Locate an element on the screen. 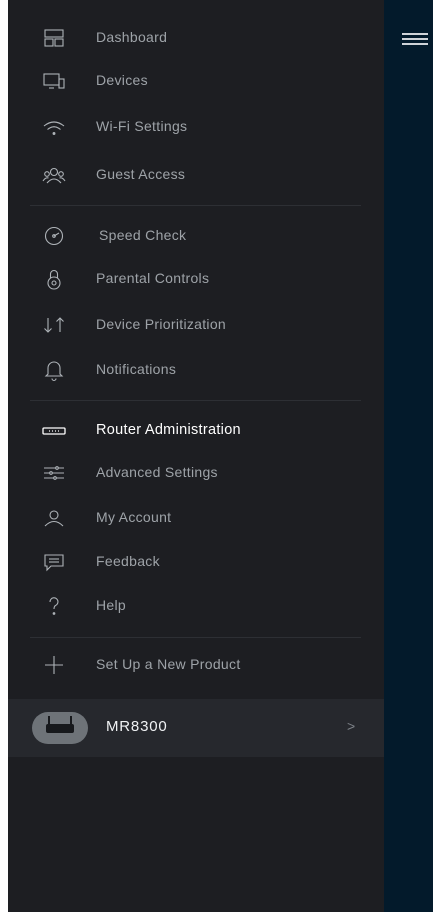 The height and width of the screenshot is (912, 441). menu-item-my-account: My Account is located at coordinates (196, 518).